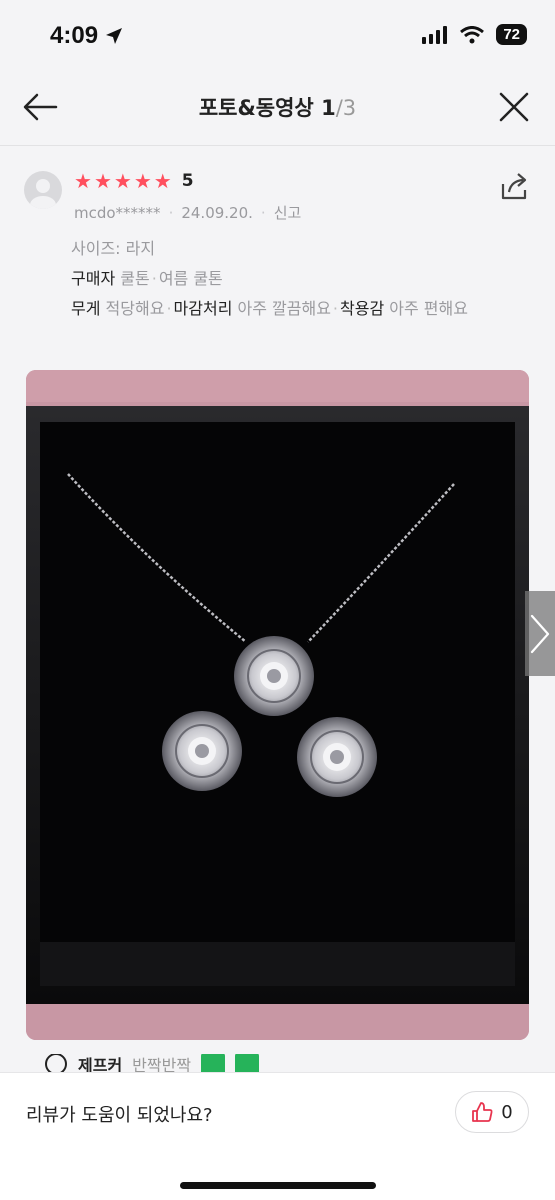 The image size is (555, 1200). What do you see at coordinates (114, 36) in the screenshot?
I see `location-arrow-icon` at bounding box center [114, 36].